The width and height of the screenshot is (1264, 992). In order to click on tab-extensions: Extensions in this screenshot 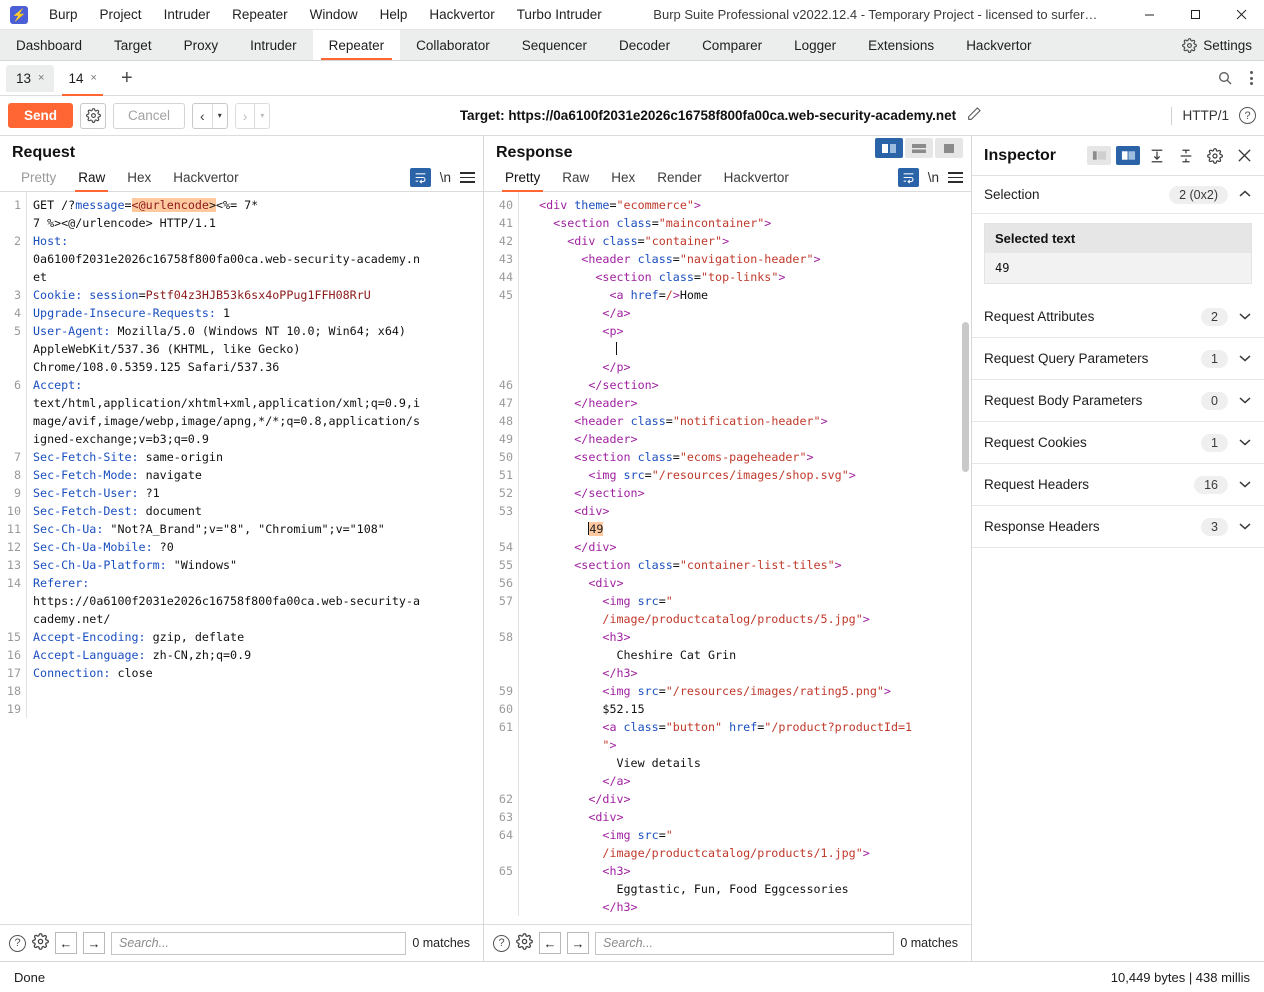, I will do `click(901, 45)`.